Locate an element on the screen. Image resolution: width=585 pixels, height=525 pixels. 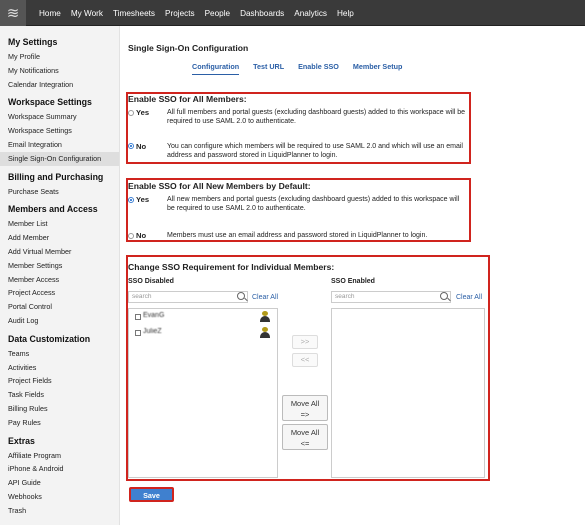
sidebar-item-add-member: Add Member is located at coordinates (59, 238).